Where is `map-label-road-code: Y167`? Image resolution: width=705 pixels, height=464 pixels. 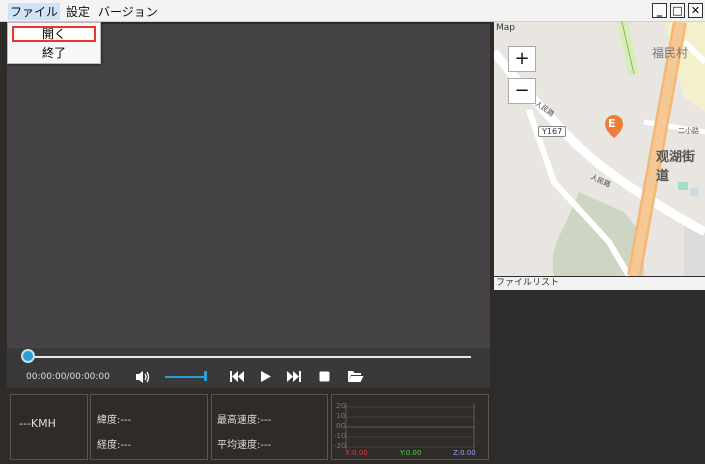 map-label-road-code: Y167 is located at coordinates (552, 131).